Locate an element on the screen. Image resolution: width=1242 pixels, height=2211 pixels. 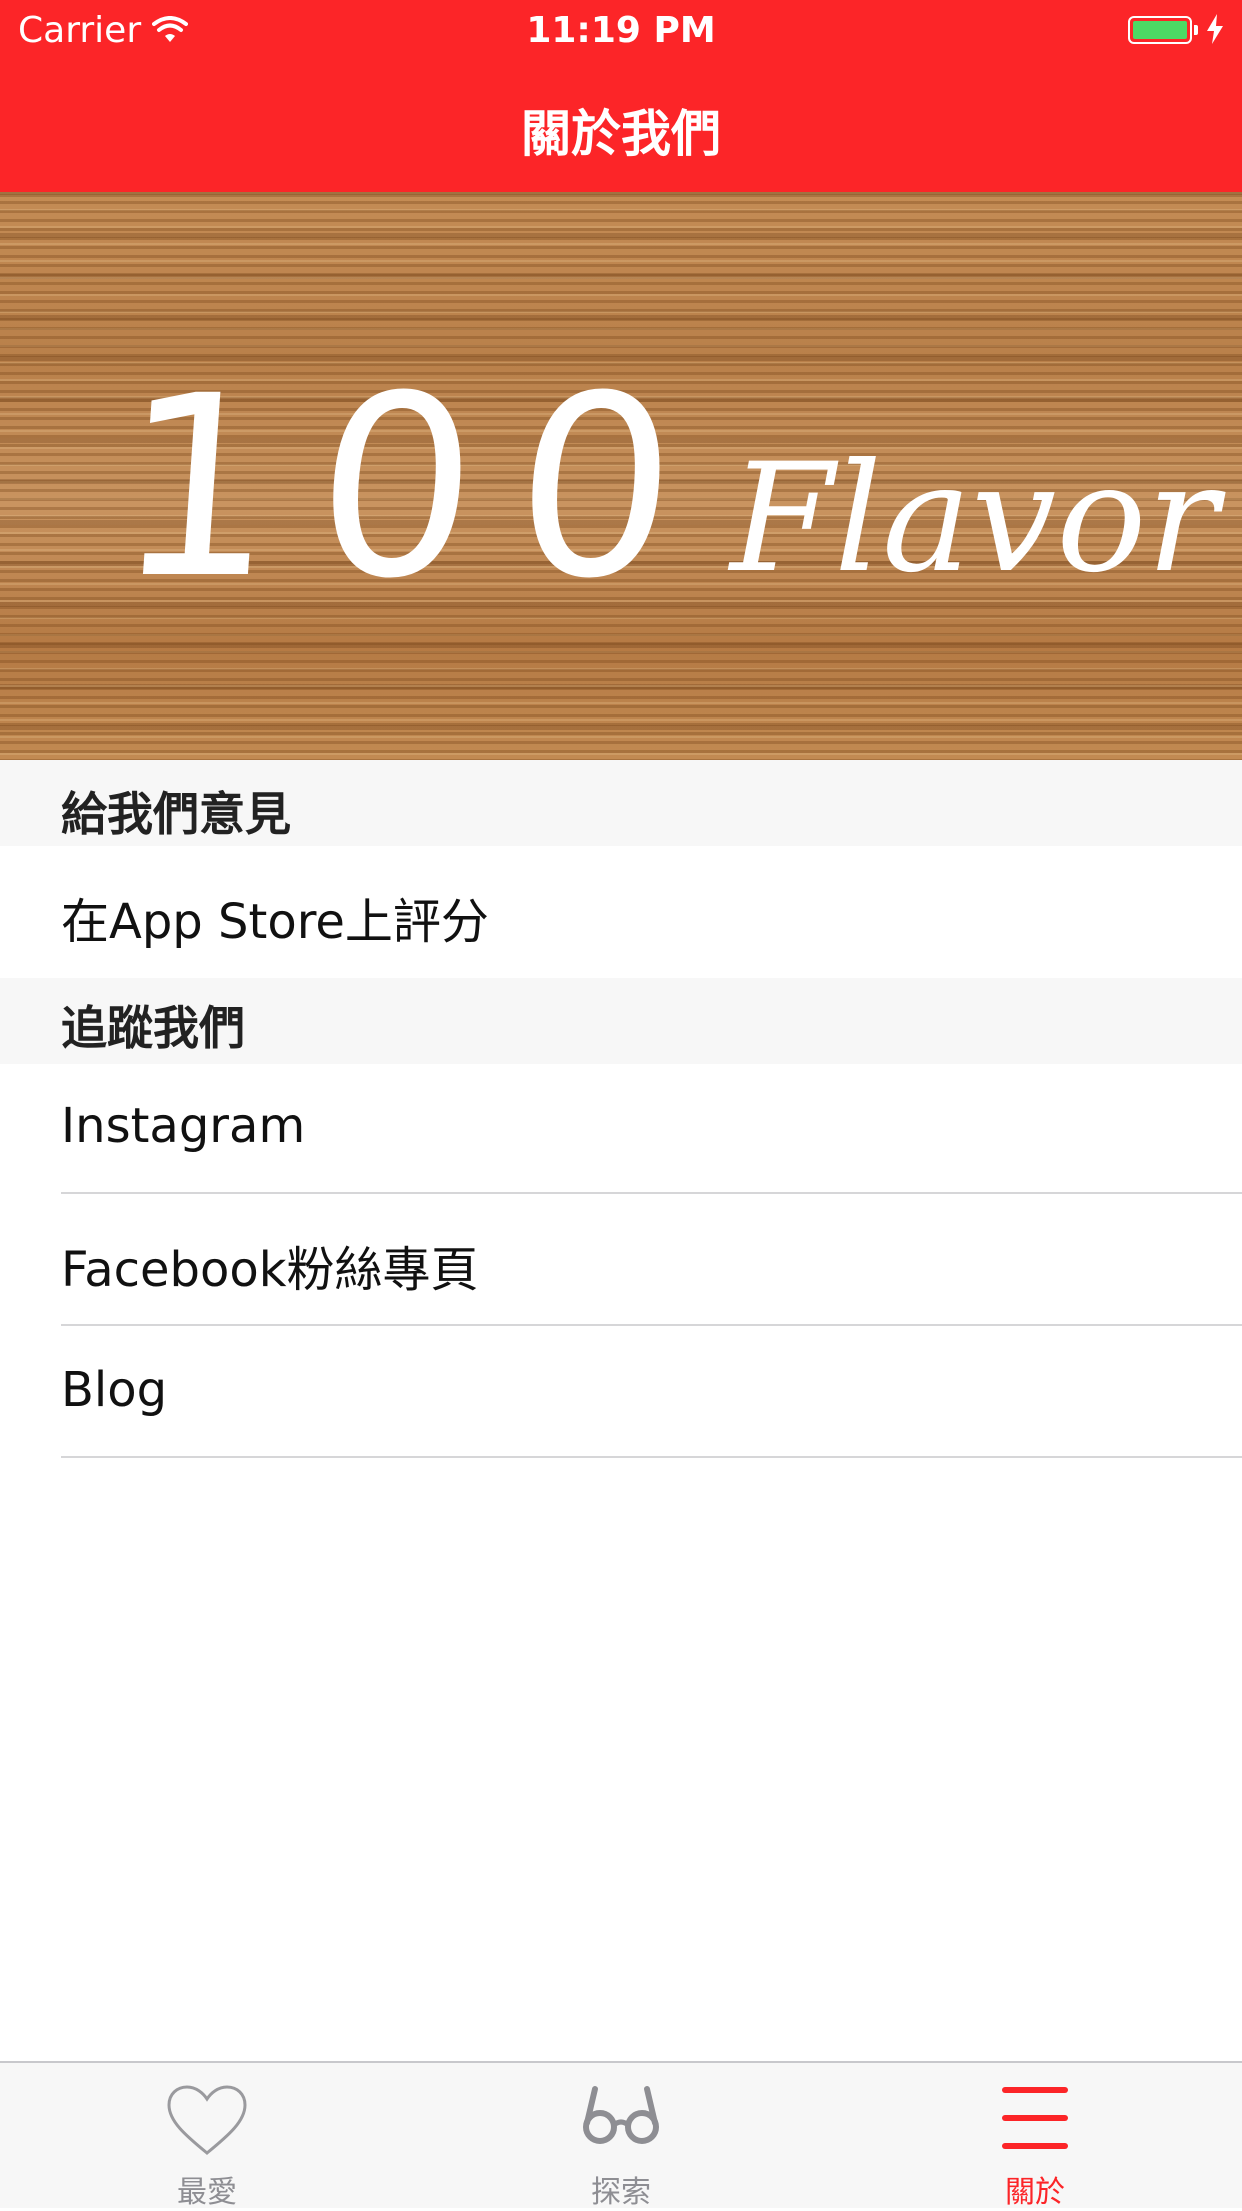
battery-tip is located at coordinates (1196, 30).